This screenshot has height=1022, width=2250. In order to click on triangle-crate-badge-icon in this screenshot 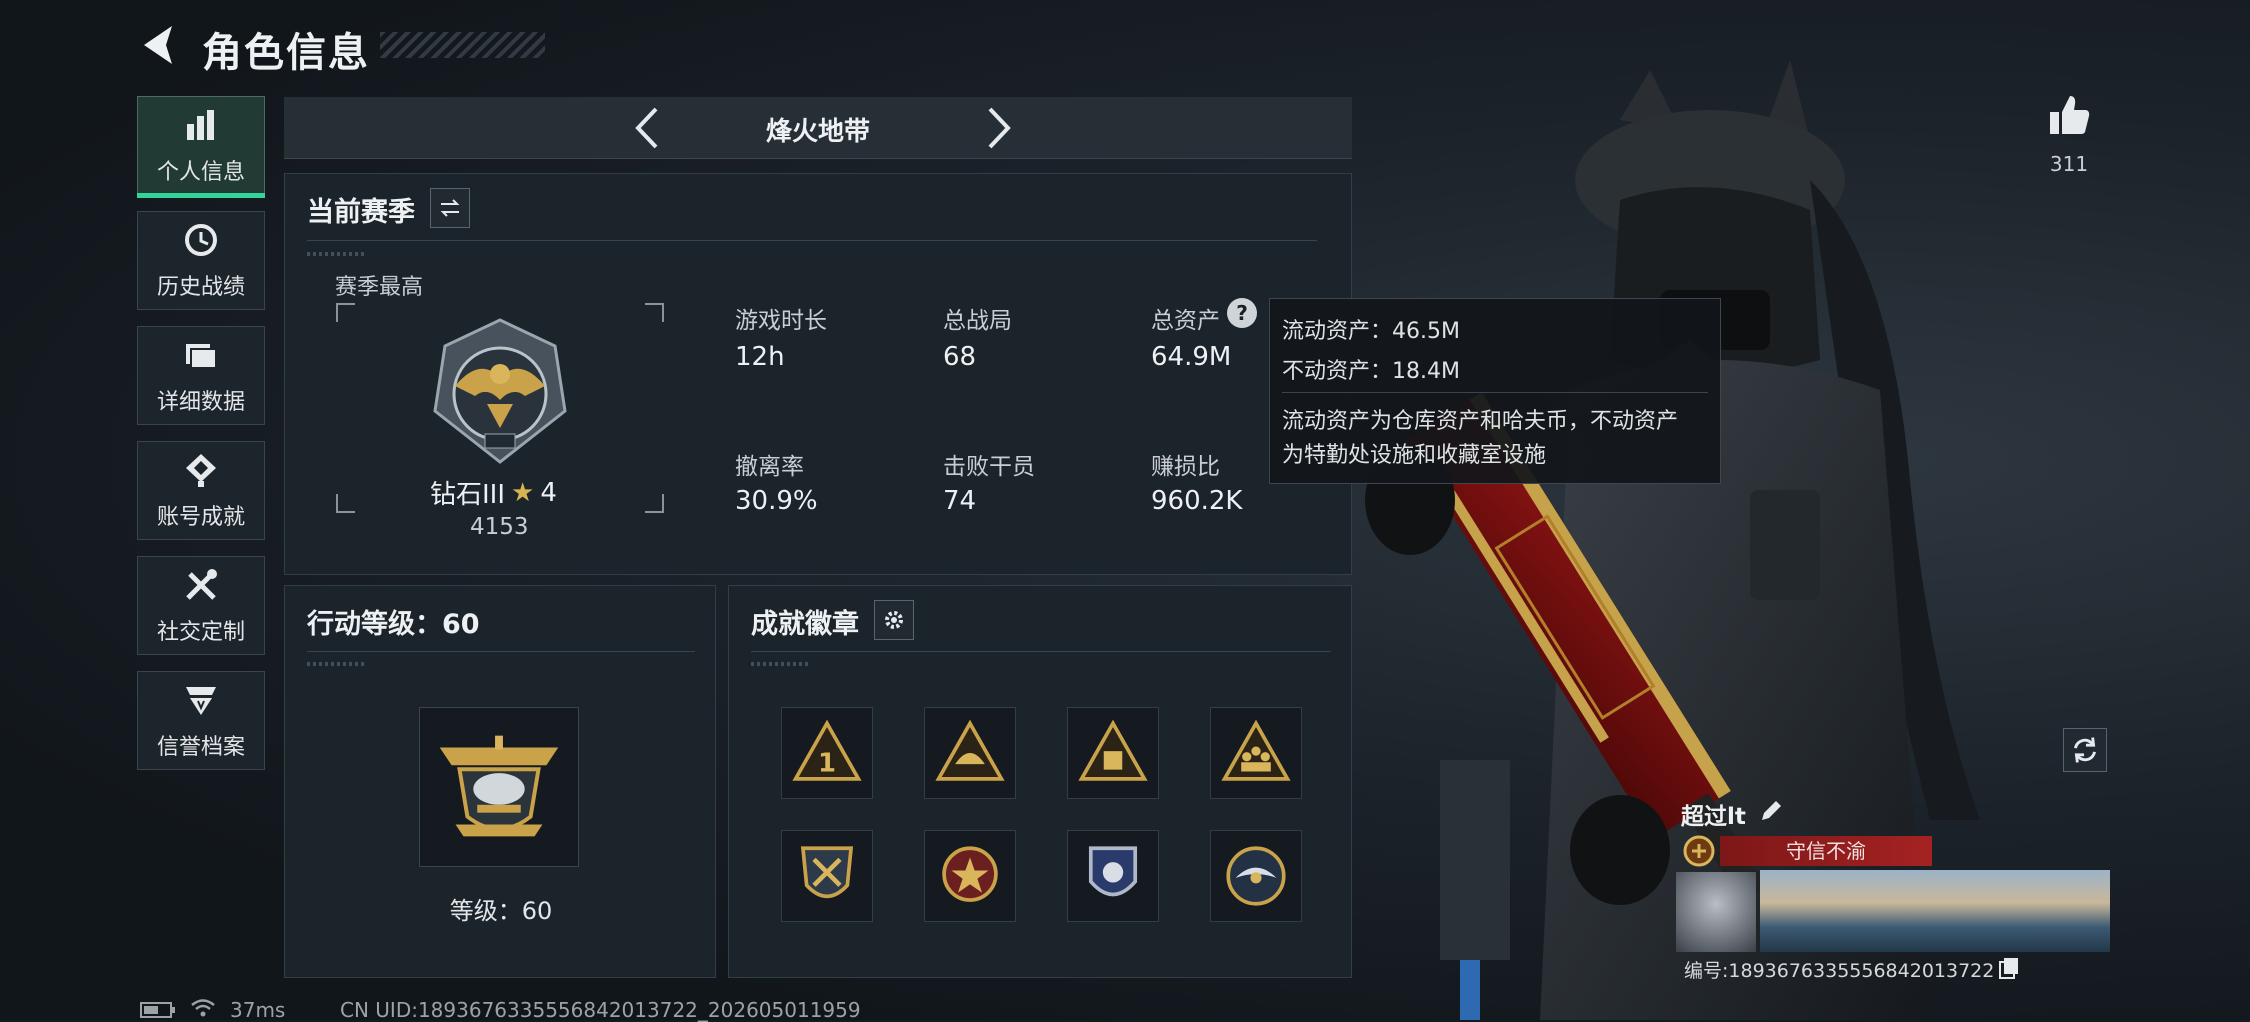, I will do `click(1113, 750)`.